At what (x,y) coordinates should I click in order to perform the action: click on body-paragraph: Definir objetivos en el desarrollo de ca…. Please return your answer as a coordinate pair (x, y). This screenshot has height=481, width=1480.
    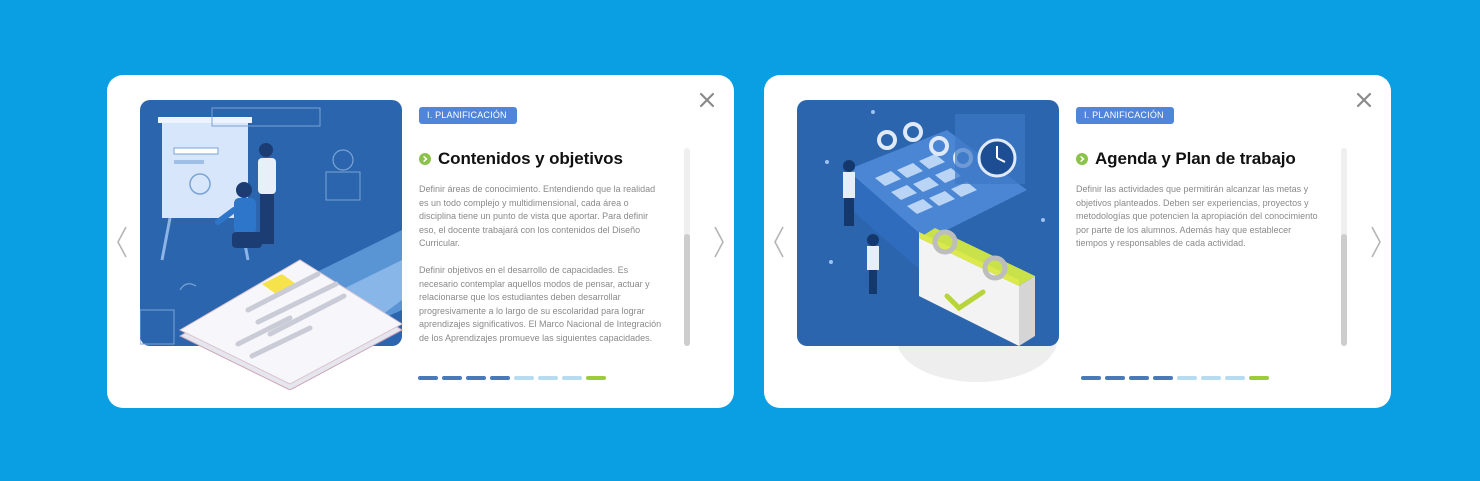
    Looking at the image, I should click on (540, 303).